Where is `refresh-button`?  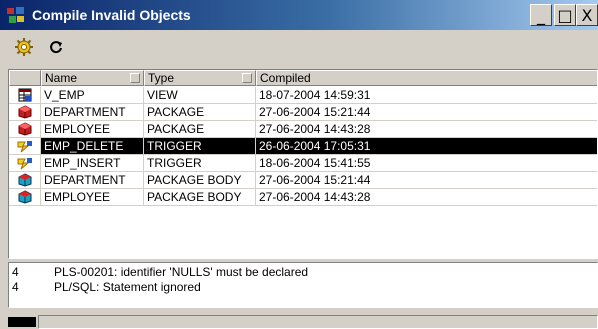
refresh-button is located at coordinates (56, 47).